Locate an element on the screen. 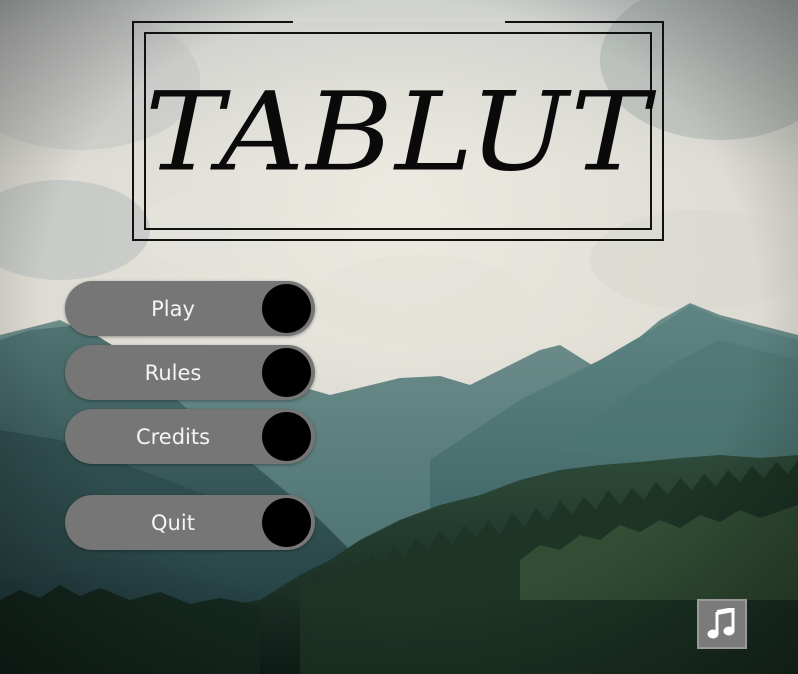 This screenshot has height=674, width=798. play-button: Play is located at coordinates (190, 308).